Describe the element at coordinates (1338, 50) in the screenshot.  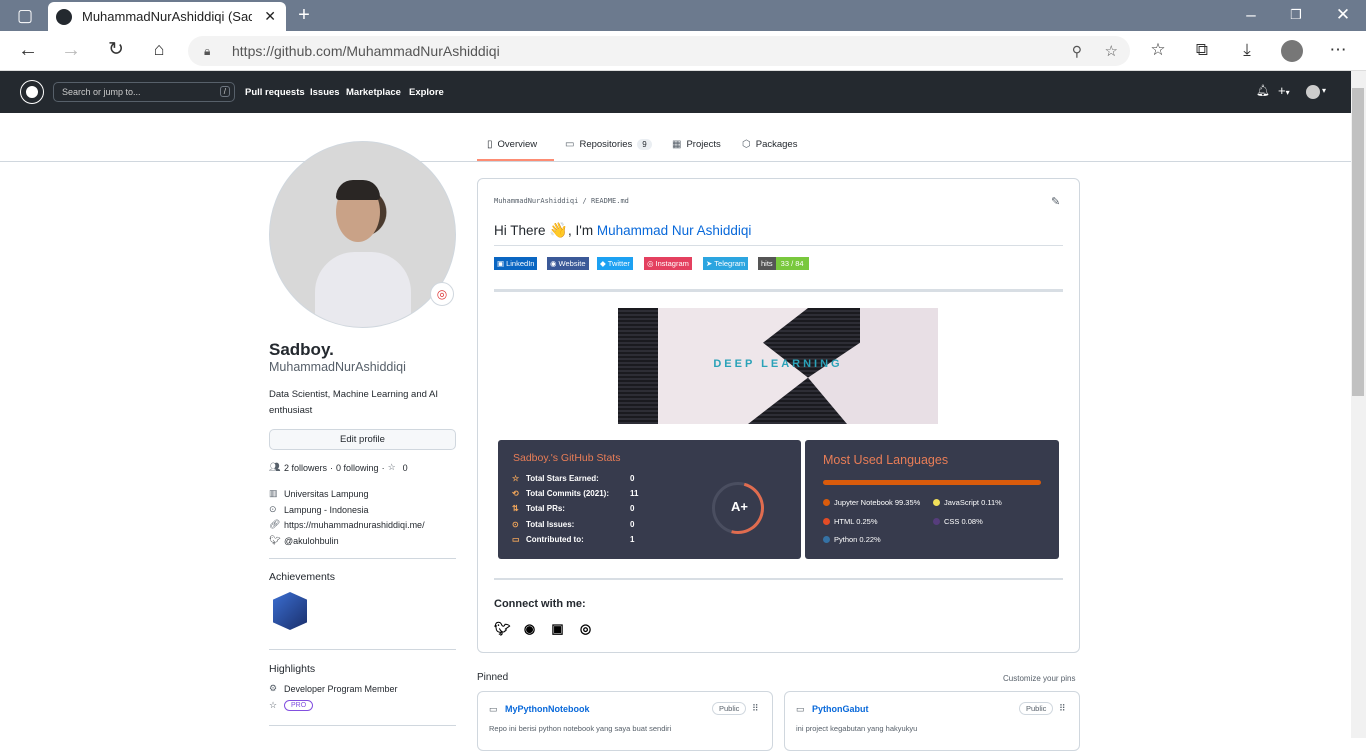
I see `more-menu-icon: ⋯` at that location.